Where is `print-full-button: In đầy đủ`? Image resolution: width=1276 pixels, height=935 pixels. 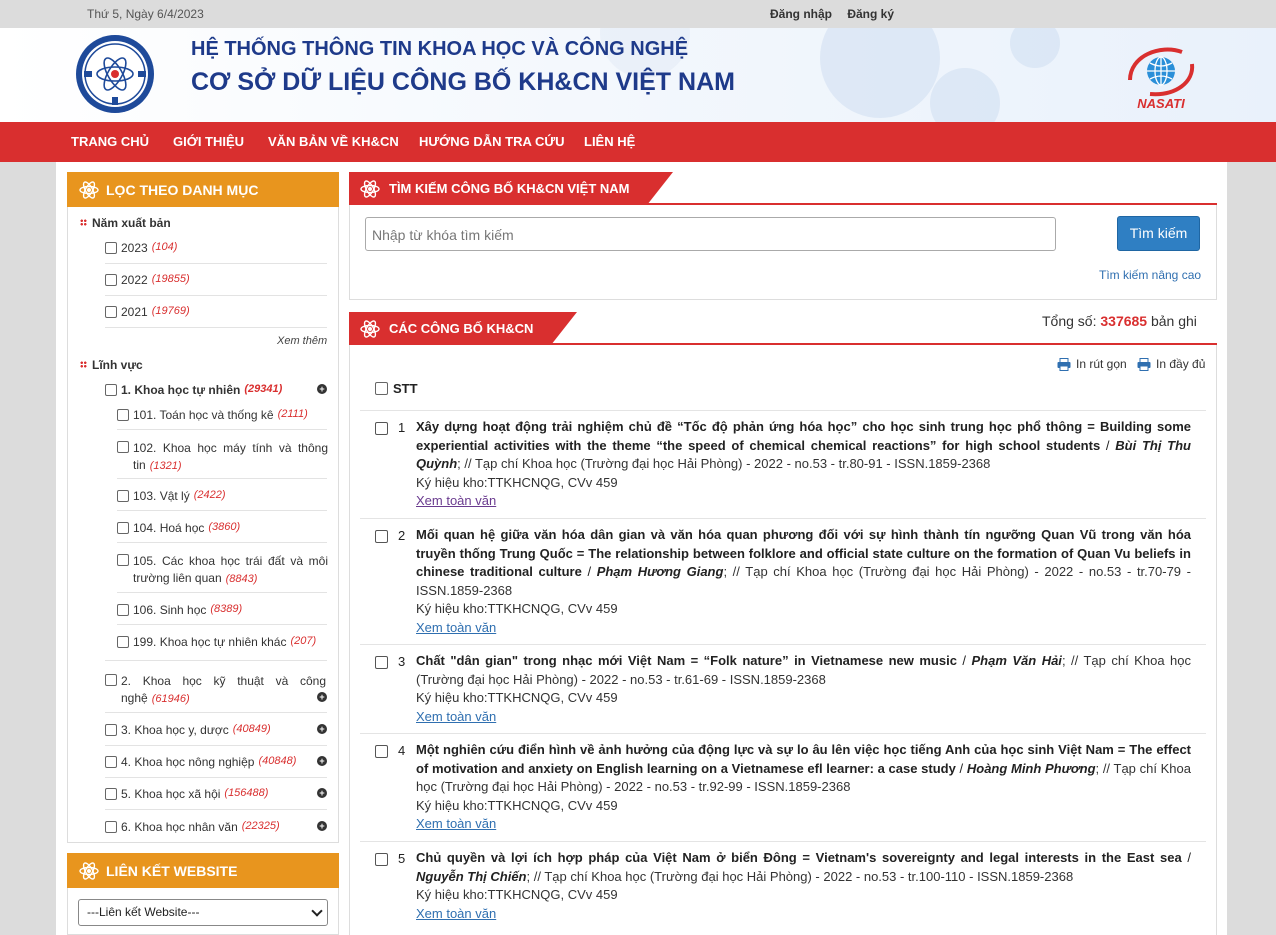
print-full-button: In đầy đủ is located at coordinates (1171, 364).